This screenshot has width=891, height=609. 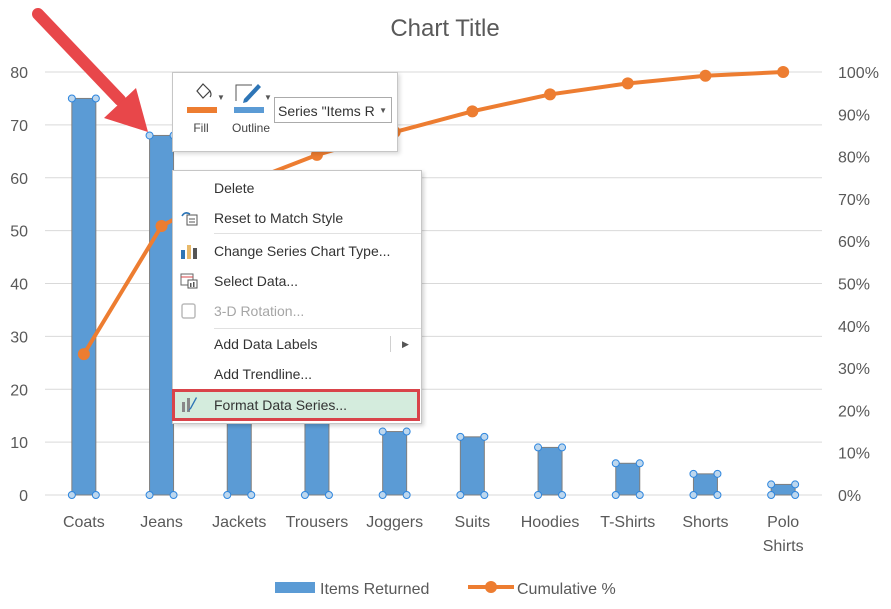 What do you see at coordinates (161, 522) in the screenshot?
I see `x-tick-label: Jeans` at bounding box center [161, 522].